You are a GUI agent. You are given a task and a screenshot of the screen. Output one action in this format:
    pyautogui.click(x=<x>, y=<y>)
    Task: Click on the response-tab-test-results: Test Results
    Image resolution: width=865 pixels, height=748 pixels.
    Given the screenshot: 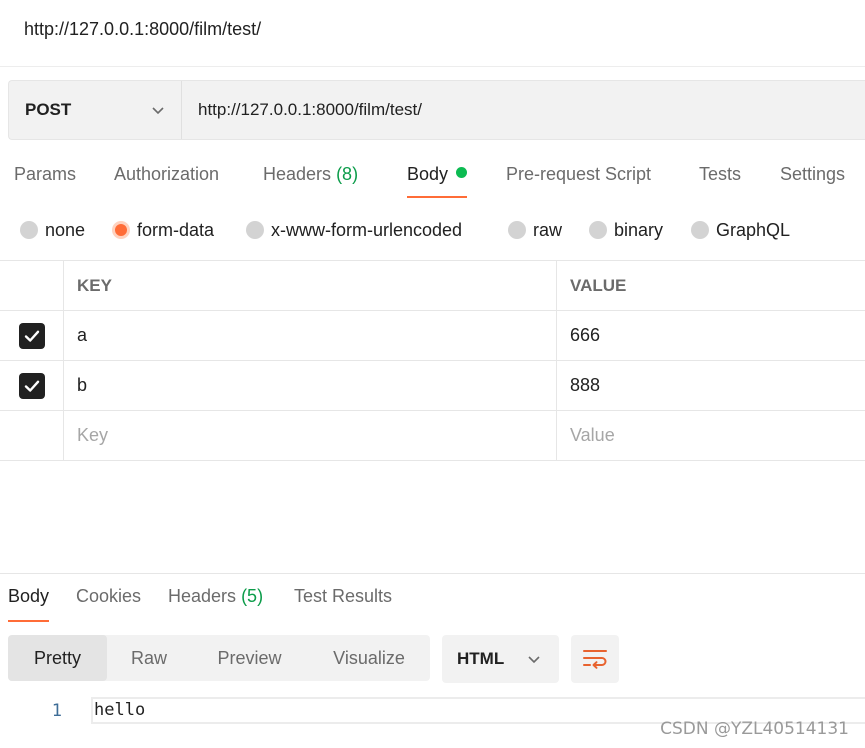 What is the action you would take?
    pyautogui.click(x=343, y=604)
    